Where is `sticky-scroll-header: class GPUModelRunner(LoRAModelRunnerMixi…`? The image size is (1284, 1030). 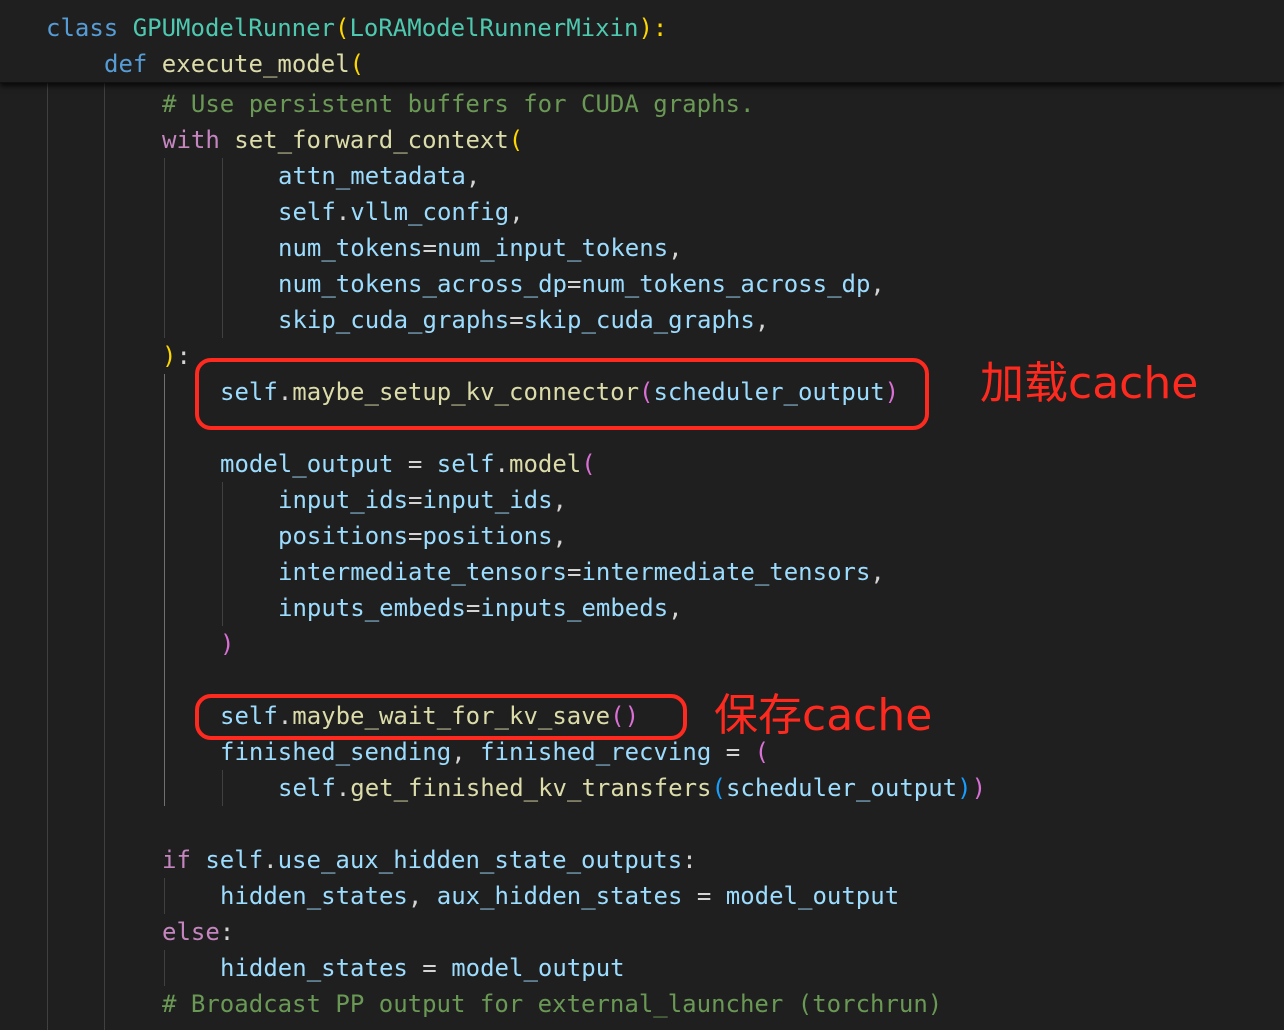 sticky-scroll-header: class GPUModelRunner(LoRAModelRunnerMixi… is located at coordinates (642, 41).